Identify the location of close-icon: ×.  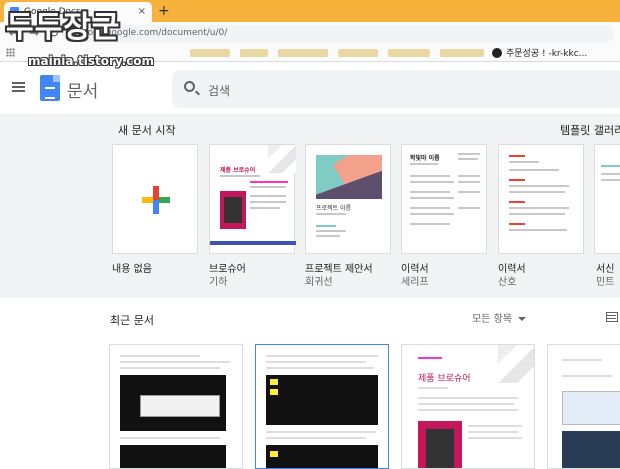
(142, 11).